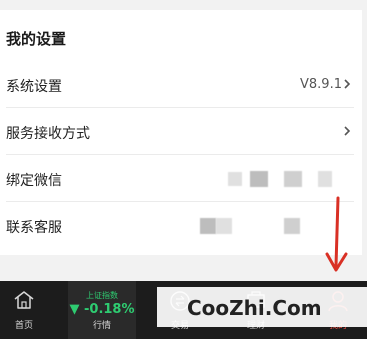 The height and width of the screenshot is (339, 367). I want to click on row-label: 服务接收方式, so click(48, 134).